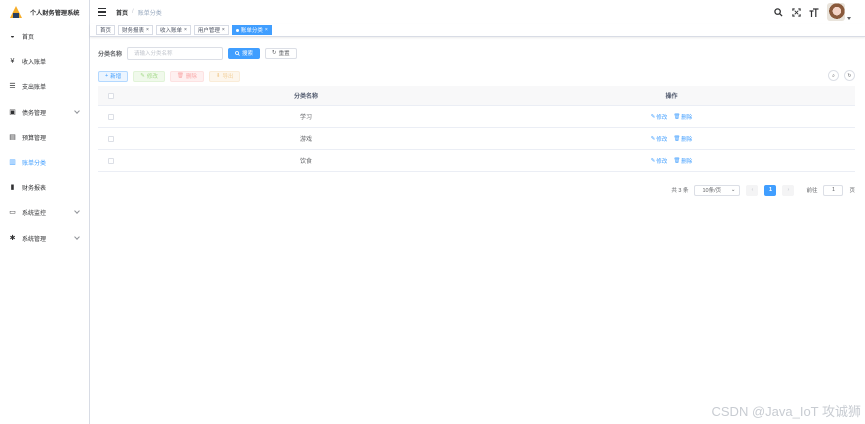 The width and height of the screenshot is (865, 424). I want to click on pagination: 共 3 条 10条/页 ⌄ ‹ 1 › 前往 1 页, so click(476, 190).